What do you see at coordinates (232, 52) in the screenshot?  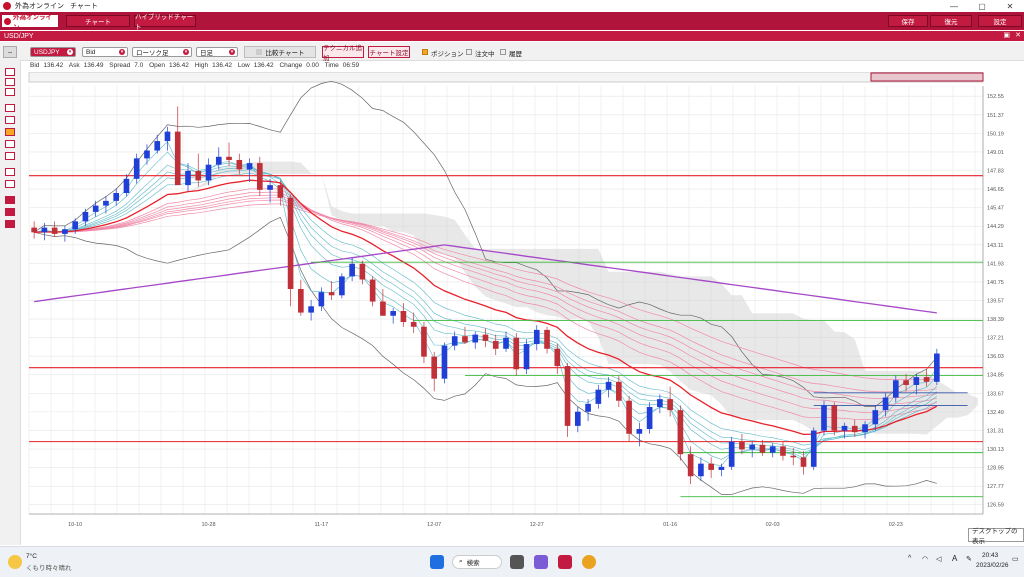 I see `chevron-down-icon: ▾` at bounding box center [232, 52].